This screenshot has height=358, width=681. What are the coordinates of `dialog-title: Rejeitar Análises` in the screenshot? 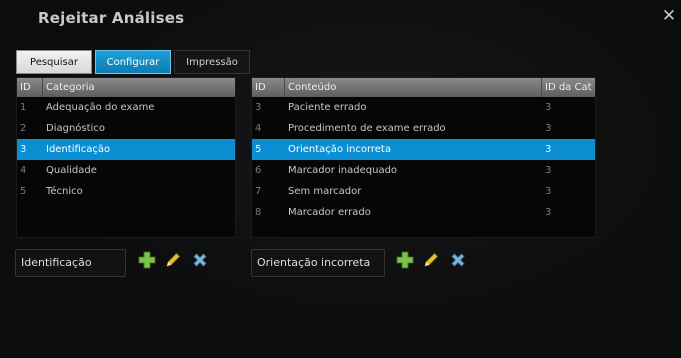 It's located at (111, 18).